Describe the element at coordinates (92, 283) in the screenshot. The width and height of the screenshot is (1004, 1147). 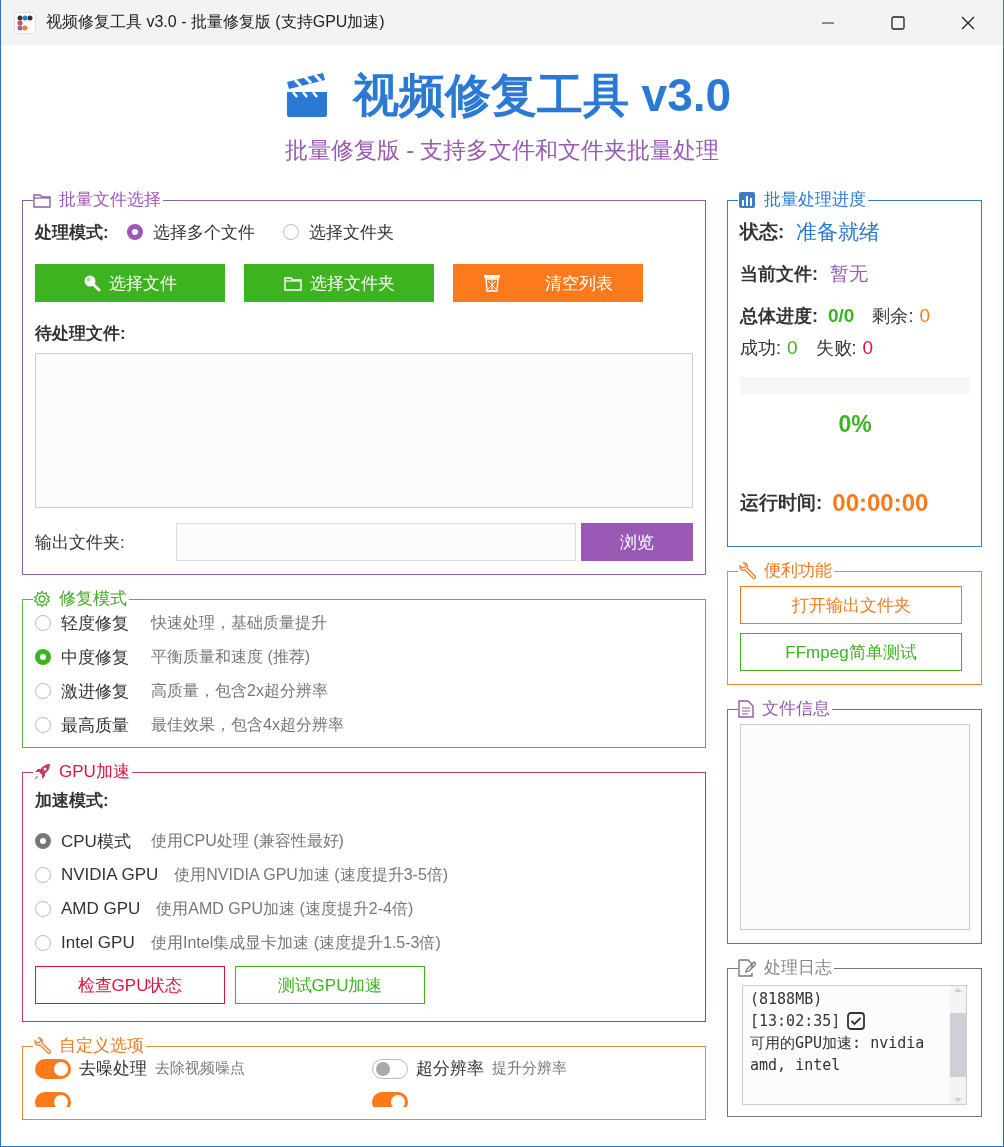
I see `search-icon` at that location.